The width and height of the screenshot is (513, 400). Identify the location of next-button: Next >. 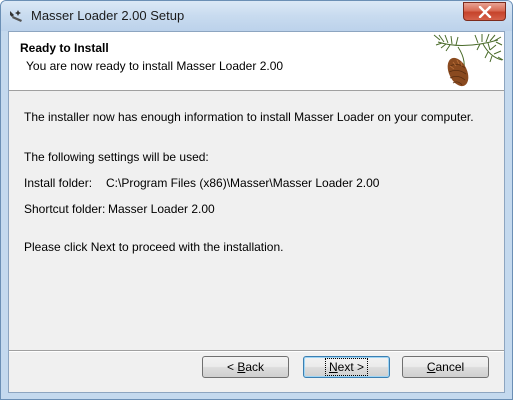
(346, 367).